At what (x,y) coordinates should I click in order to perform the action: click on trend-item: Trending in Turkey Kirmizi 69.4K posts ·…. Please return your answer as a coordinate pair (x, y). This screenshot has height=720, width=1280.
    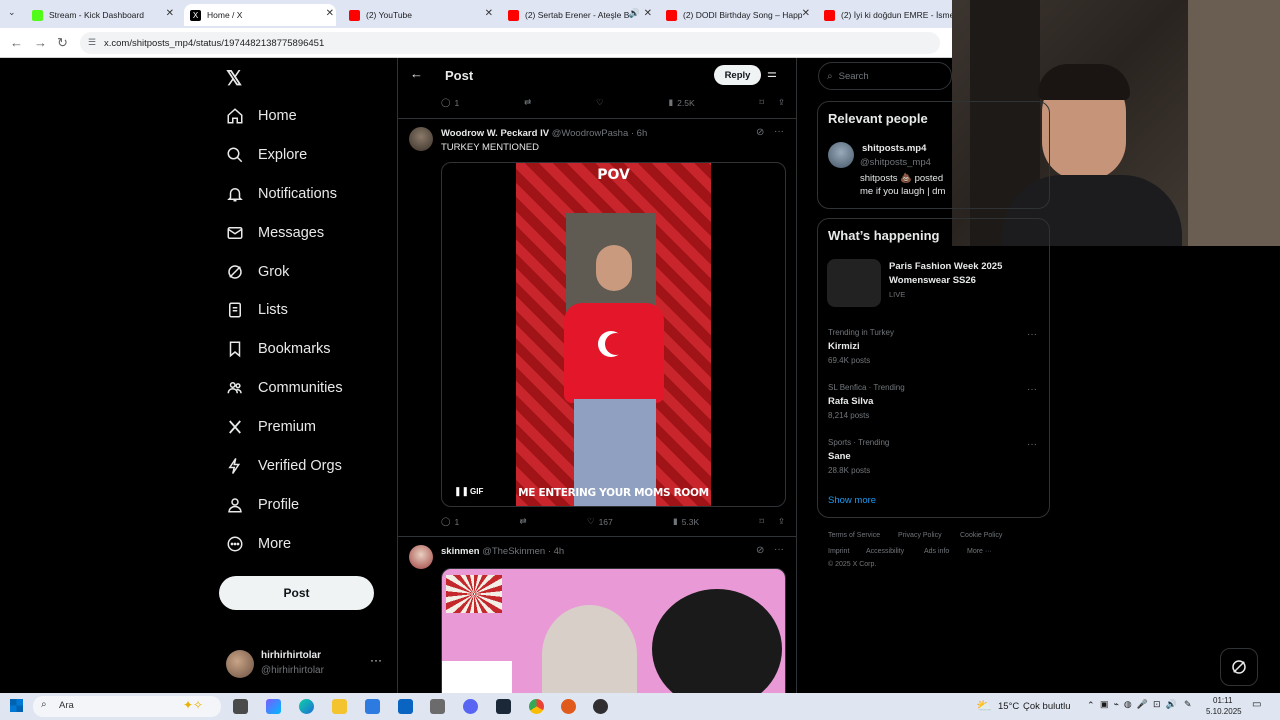
    Looking at the image, I should click on (933, 350).